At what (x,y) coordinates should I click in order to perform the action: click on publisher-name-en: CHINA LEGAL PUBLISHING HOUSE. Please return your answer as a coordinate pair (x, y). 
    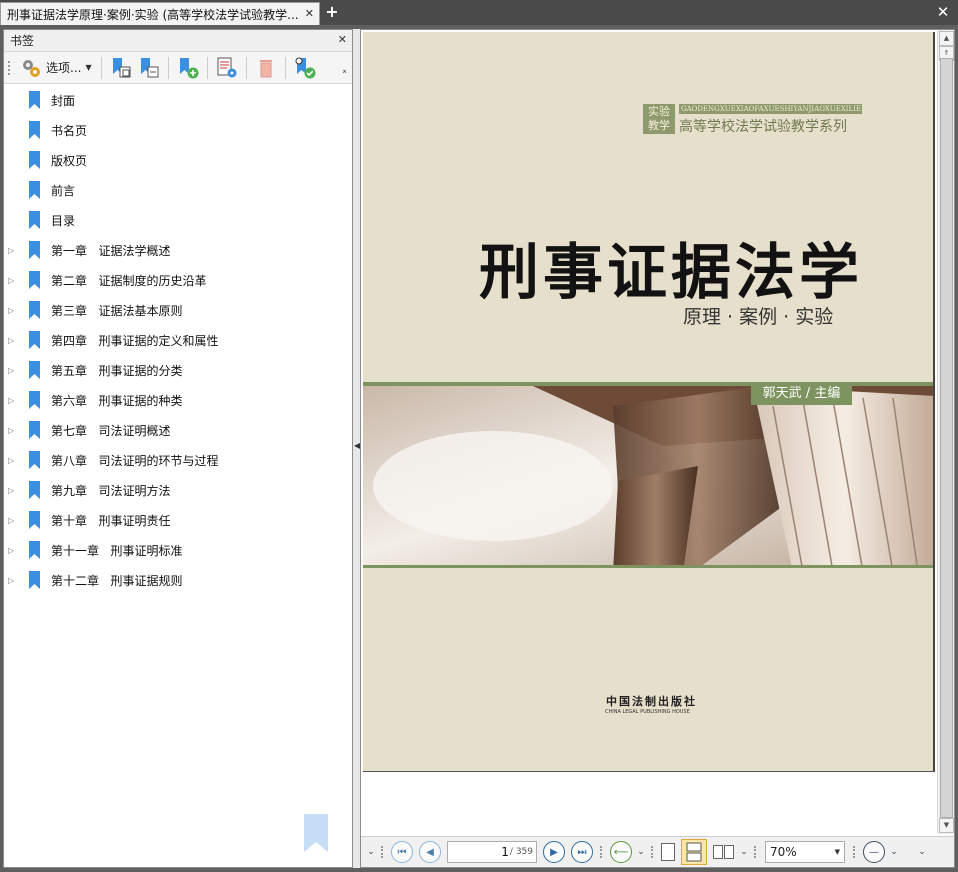
    Looking at the image, I should click on (647, 712).